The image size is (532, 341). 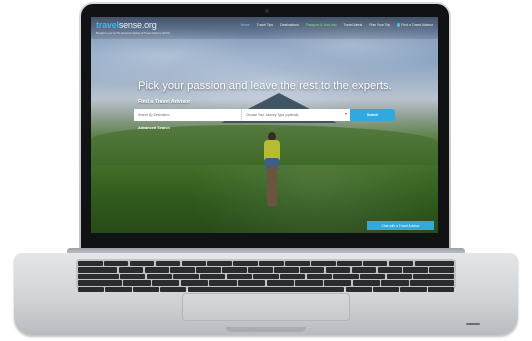 What do you see at coordinates (266, 307) in the screenshot?
I see `trackpad` at bounding box center [266, 307].